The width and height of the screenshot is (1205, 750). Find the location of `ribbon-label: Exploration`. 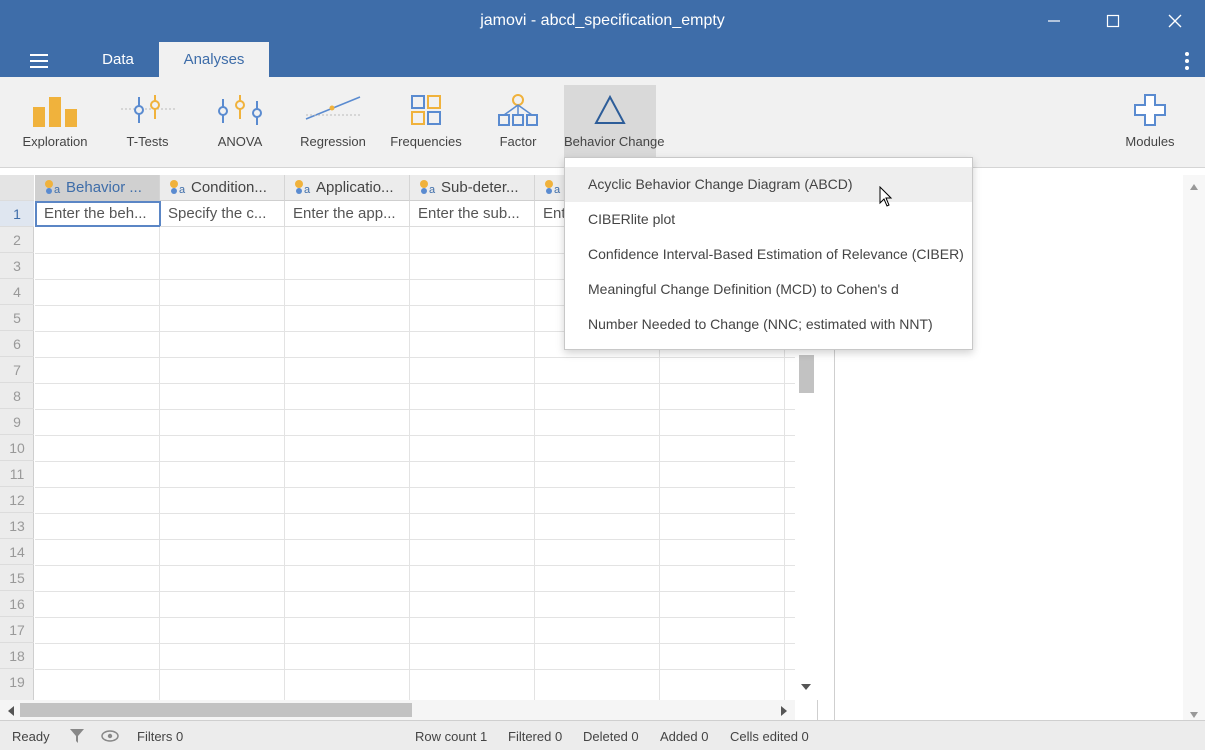

ribbon-label: Exploration is located at coordinates (55, 141).